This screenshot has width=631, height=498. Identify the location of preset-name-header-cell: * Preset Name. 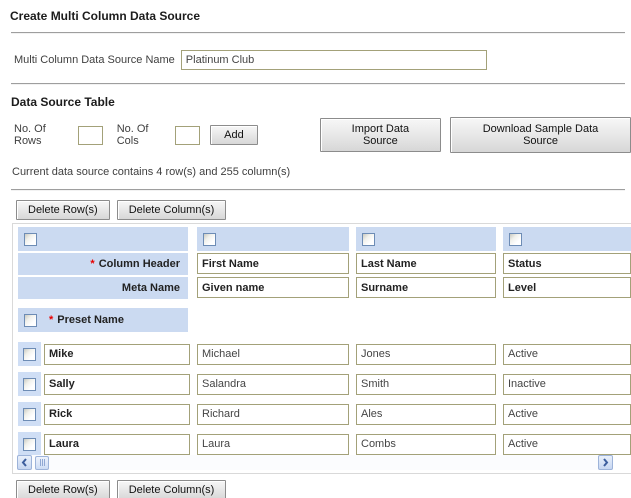
(103, 320).